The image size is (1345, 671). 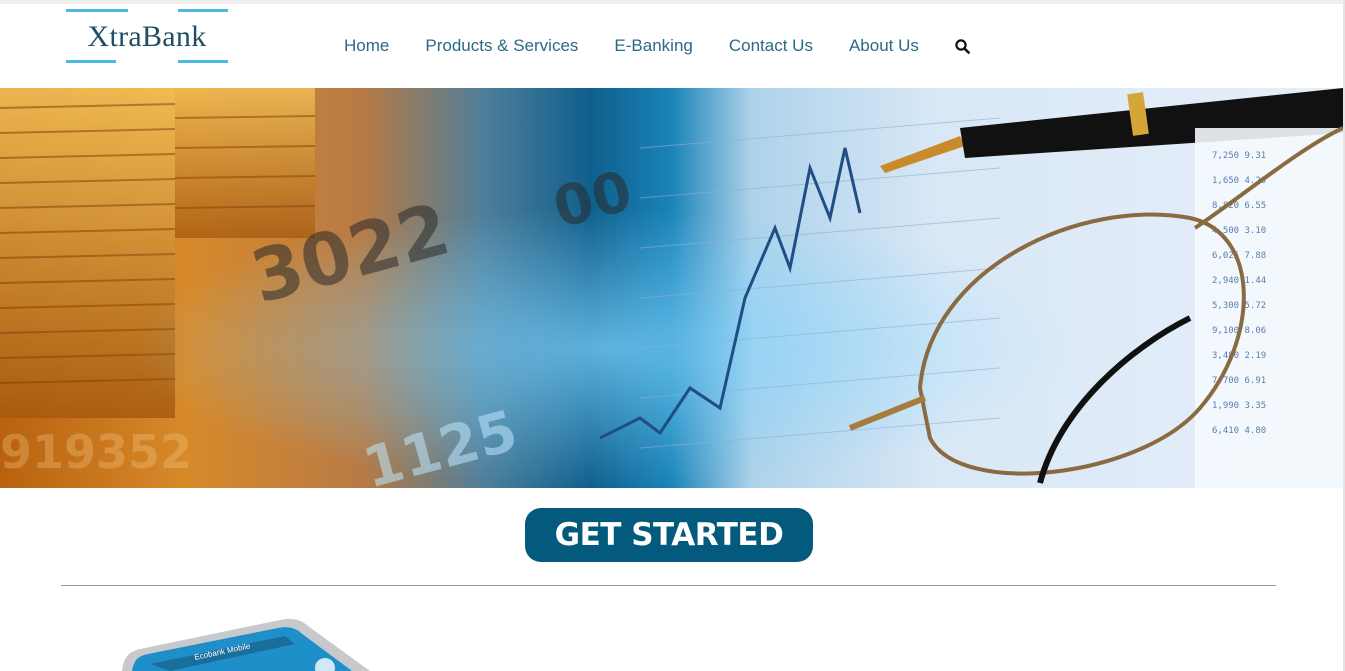 I want to click on brand-logo: XtraBank, so click(x=147, y=37).